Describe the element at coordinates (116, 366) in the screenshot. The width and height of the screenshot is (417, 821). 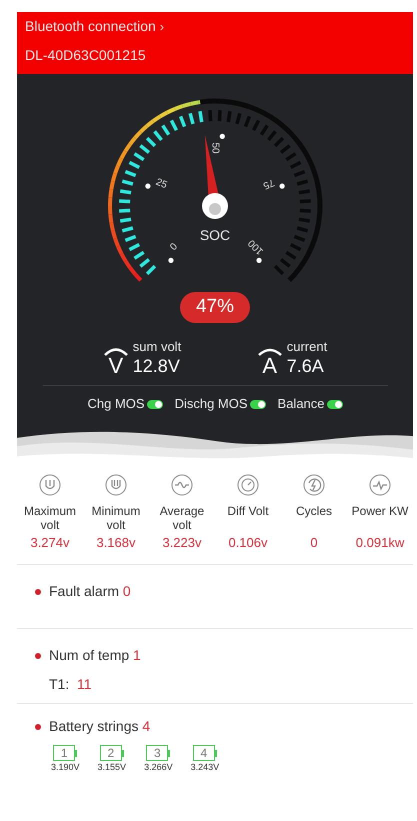
I see `unit-symbol: V` at that location.